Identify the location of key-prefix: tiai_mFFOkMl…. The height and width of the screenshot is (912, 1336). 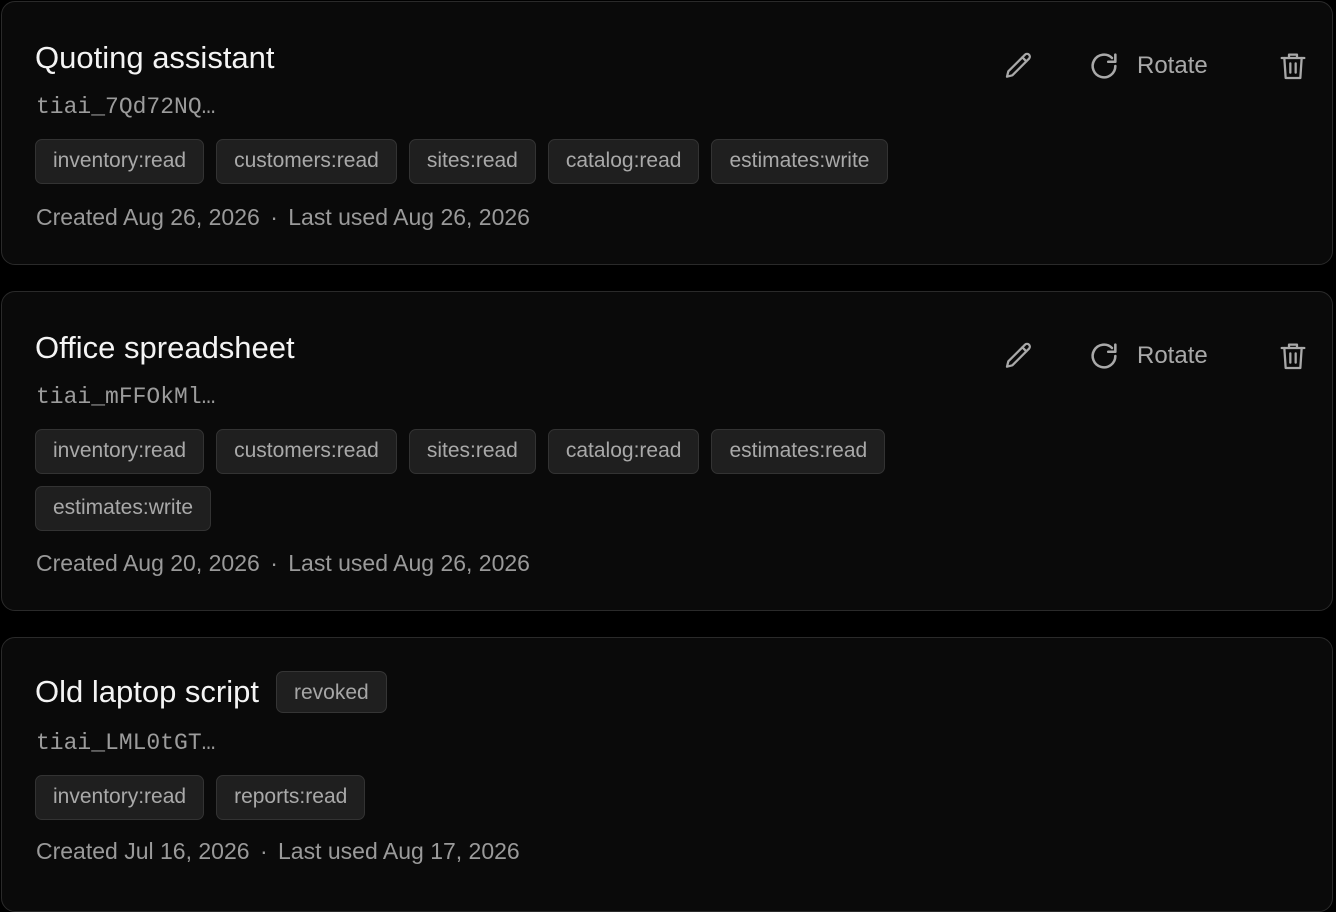
(126, 397).